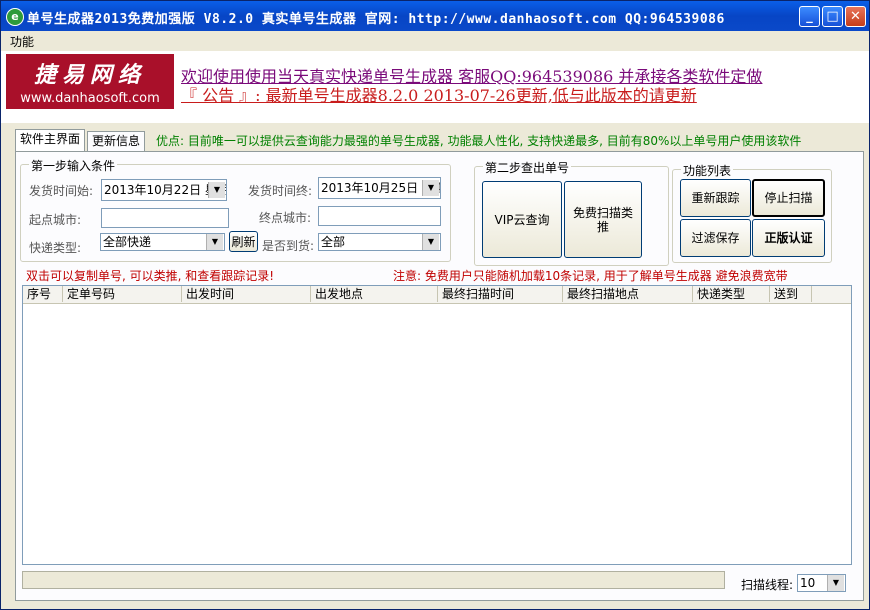  I want to click on retrack-button: 重新跟踪, so click(715, 198).